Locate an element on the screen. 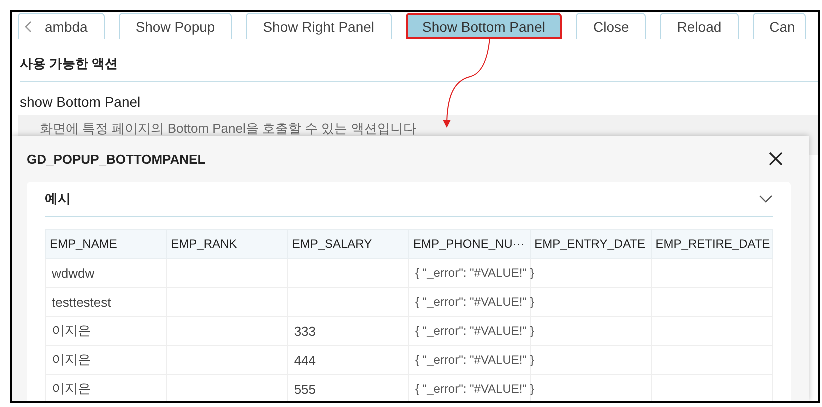  column-header: EMP_NAME is located at coordinates (106, 244).